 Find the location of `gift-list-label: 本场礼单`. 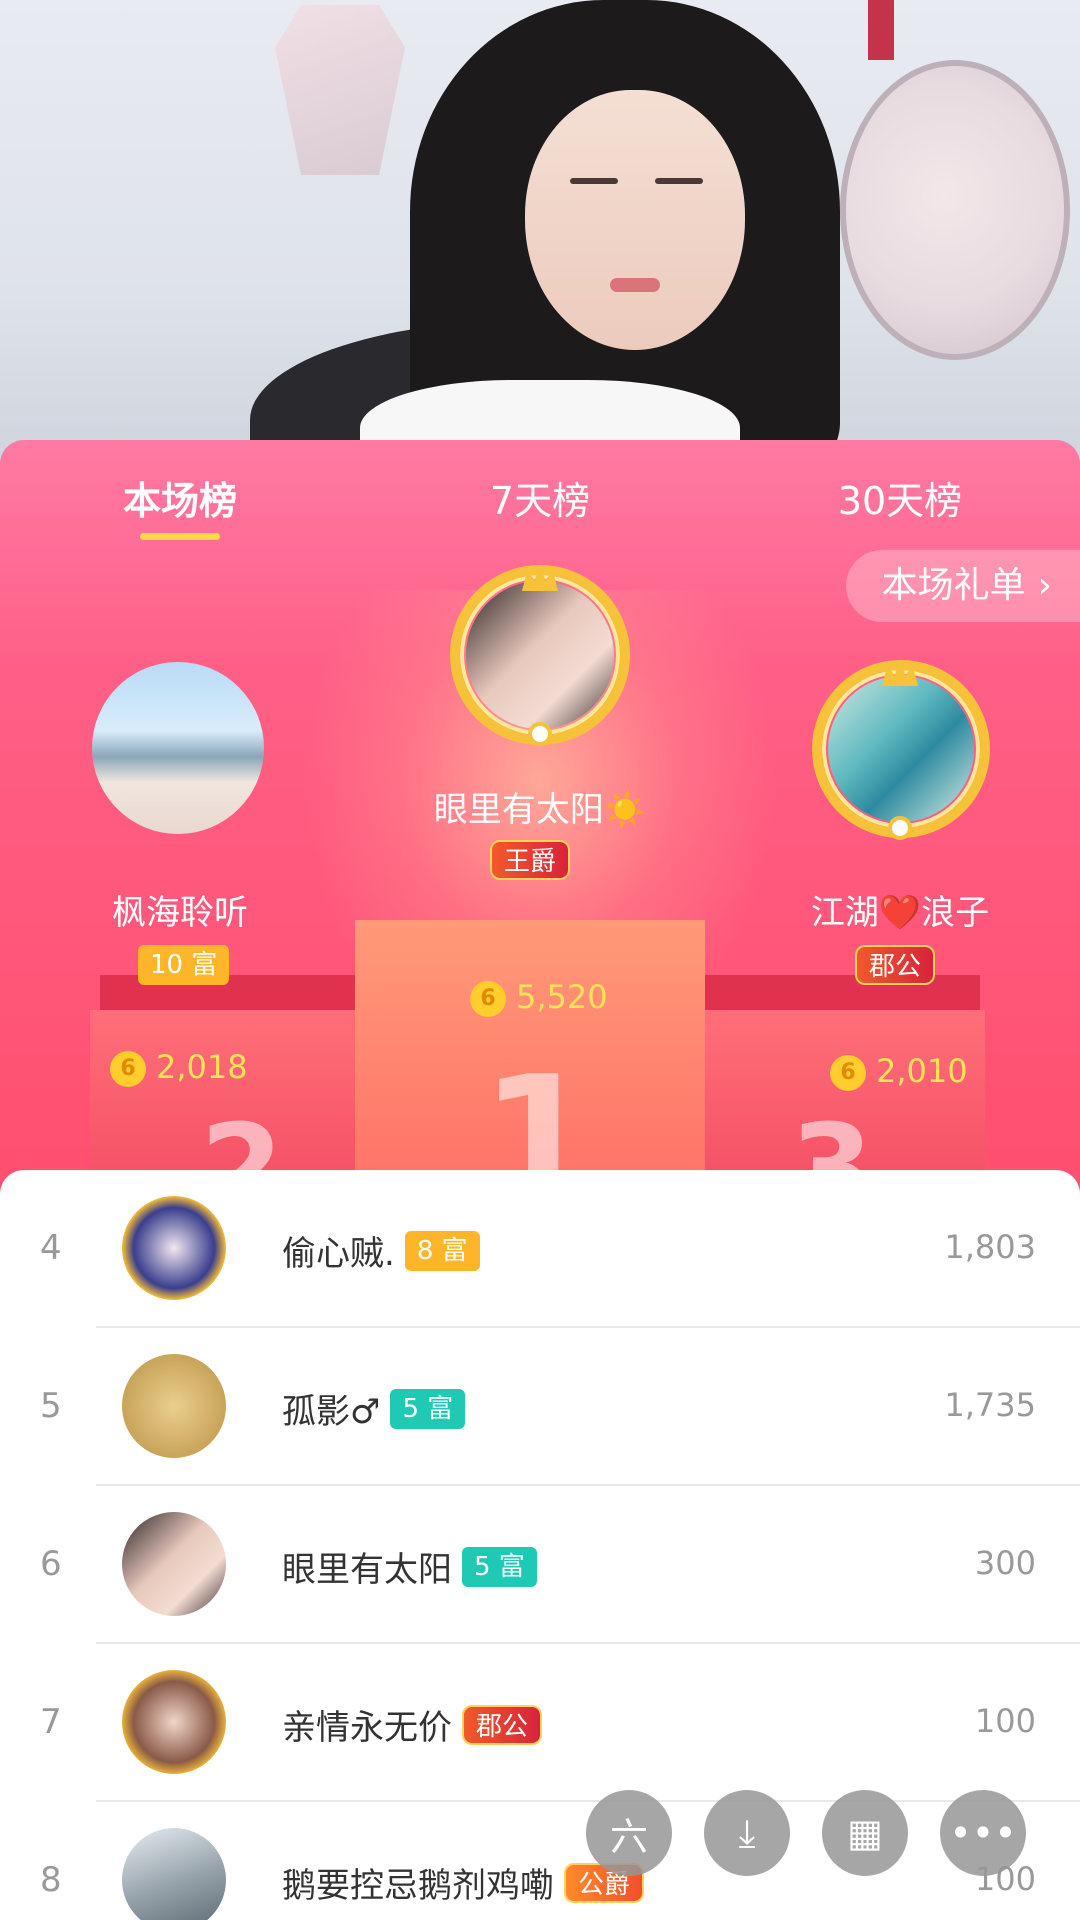

gift-list-label: 本场礼单 is located at coordinates (953, 585).